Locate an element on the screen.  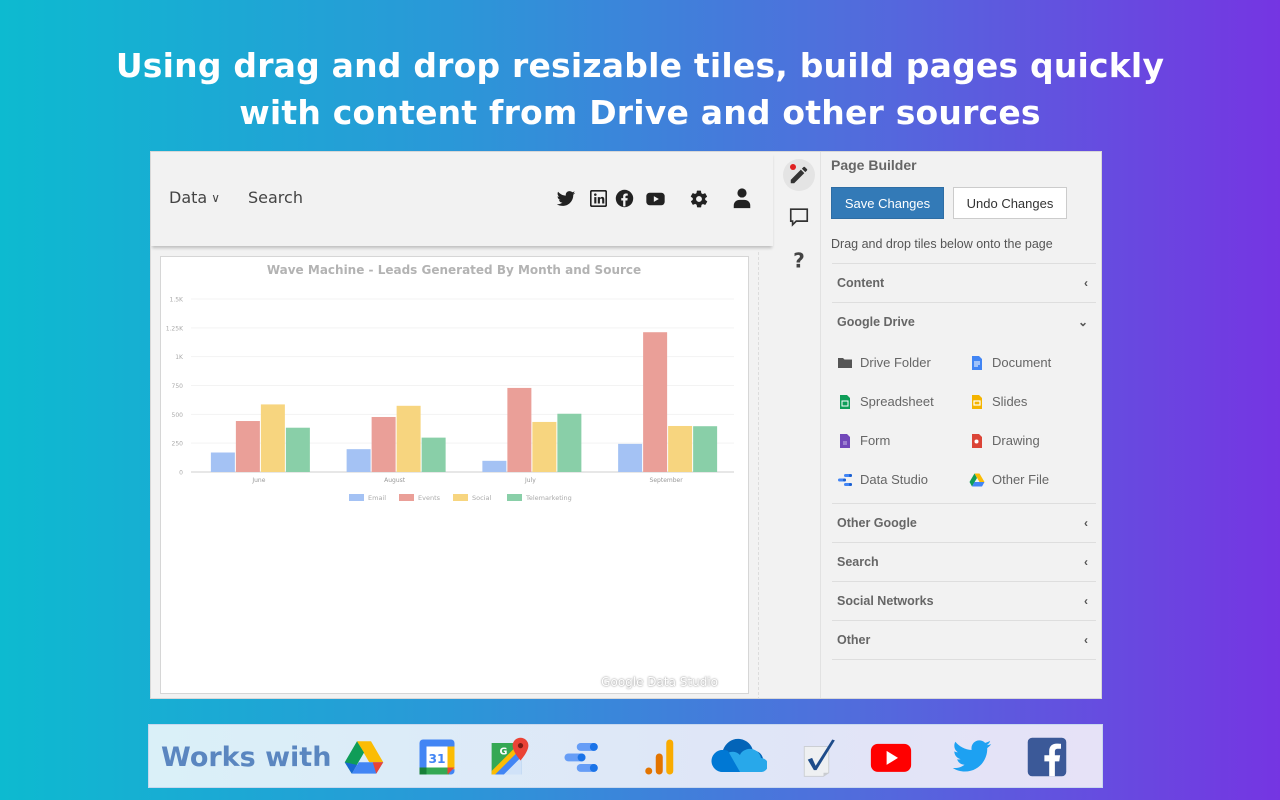
question-icon: ? is located at coordinates (799, 260).